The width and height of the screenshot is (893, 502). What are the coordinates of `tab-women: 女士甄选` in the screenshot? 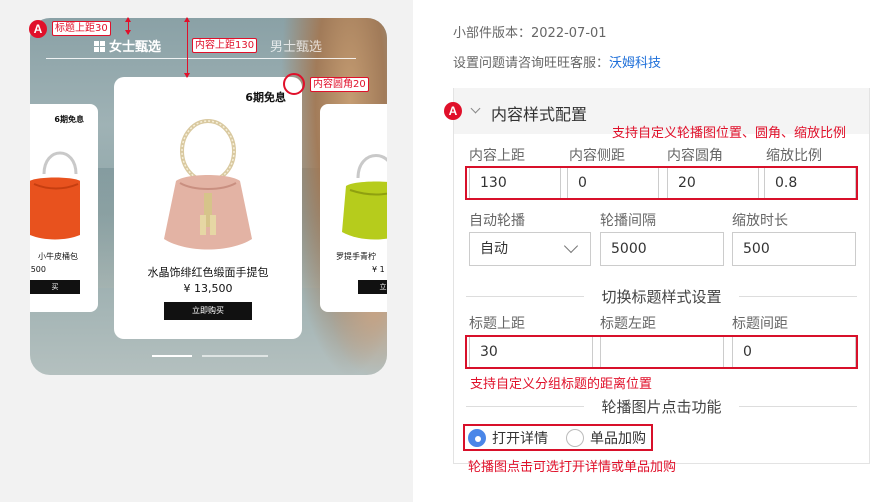 It's located at (127, 45).